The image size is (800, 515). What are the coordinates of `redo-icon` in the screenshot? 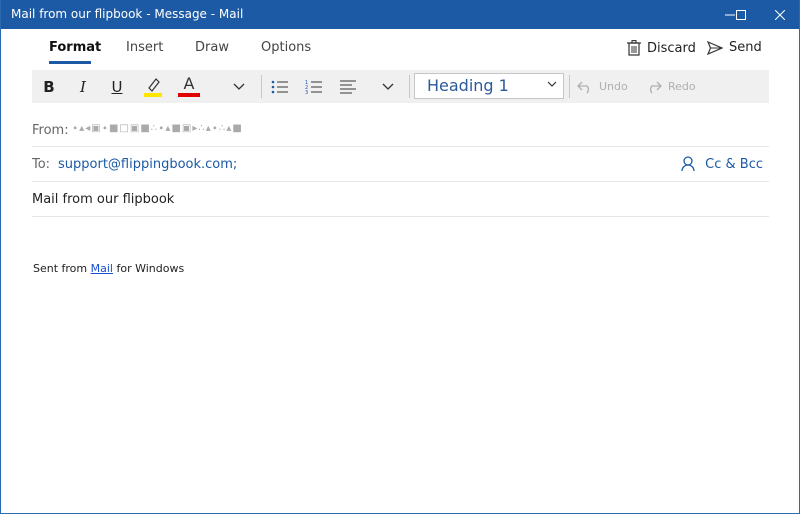 It's located at (655, 87).